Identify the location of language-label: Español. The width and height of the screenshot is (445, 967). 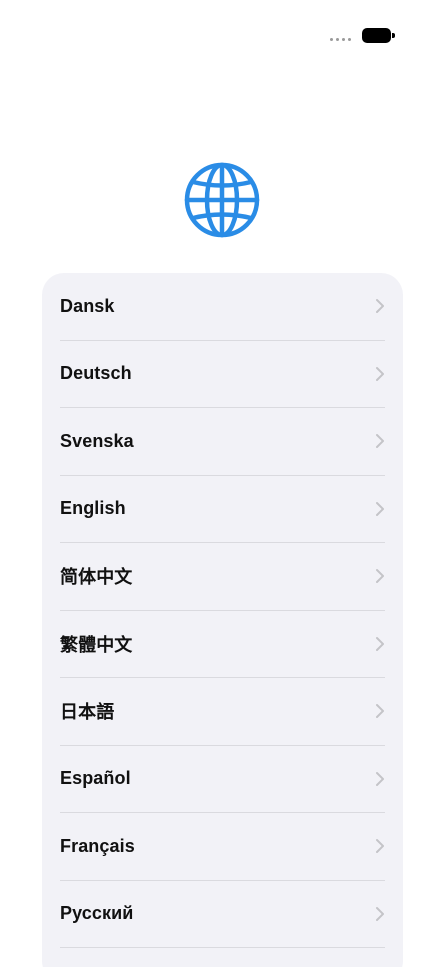
(95, 778).